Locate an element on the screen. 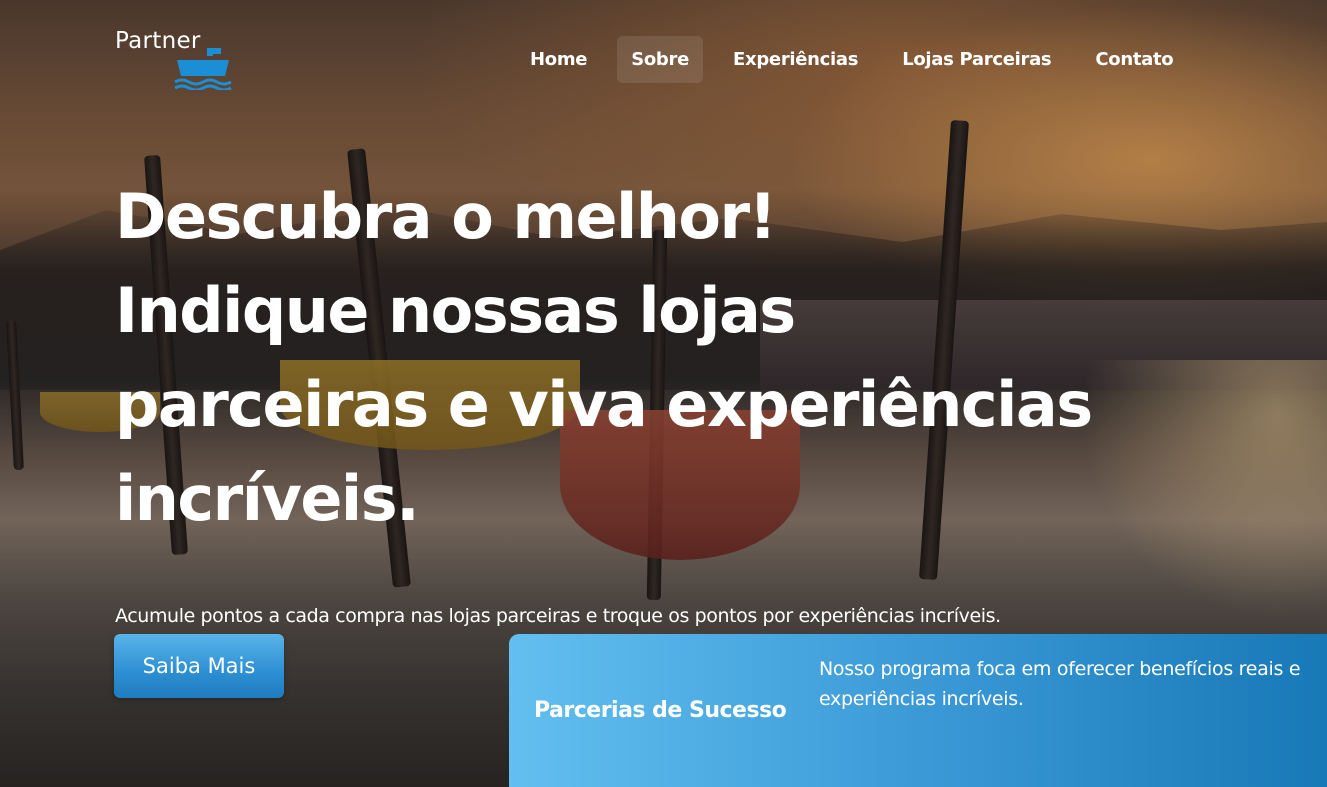  nav-home: Home is located at coordinates (558, 59).